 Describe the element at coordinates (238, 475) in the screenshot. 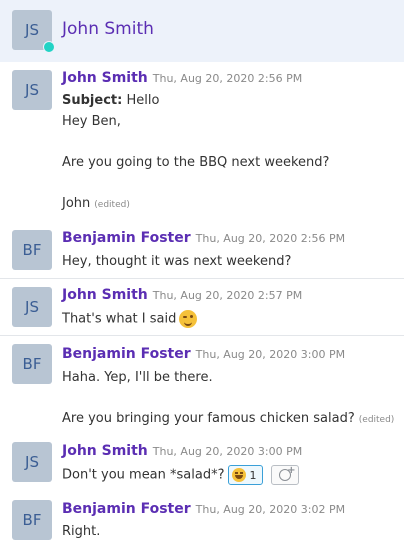

I see `laughing-face-icon` at that location.